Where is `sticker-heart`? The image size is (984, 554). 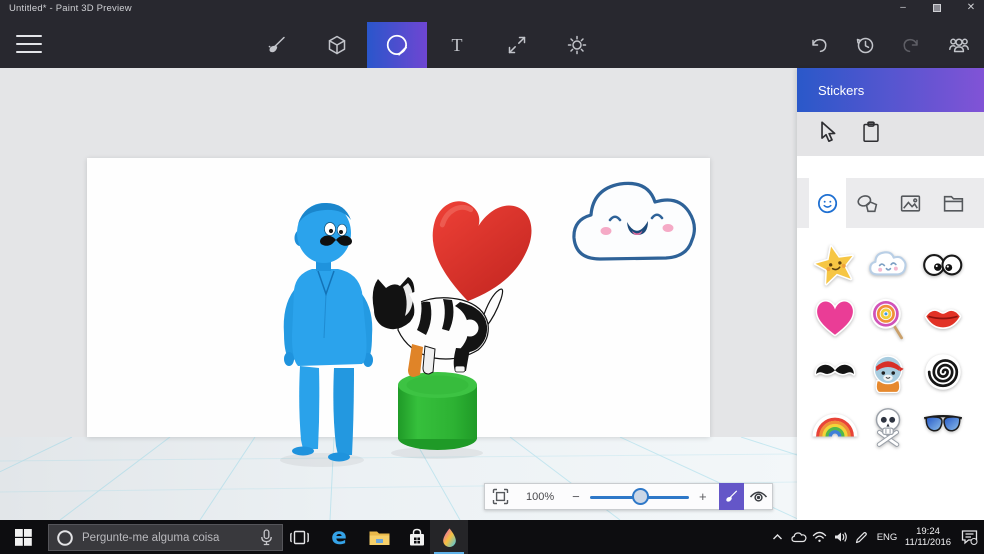 sticker-heart is located at coordinates (835, 318).